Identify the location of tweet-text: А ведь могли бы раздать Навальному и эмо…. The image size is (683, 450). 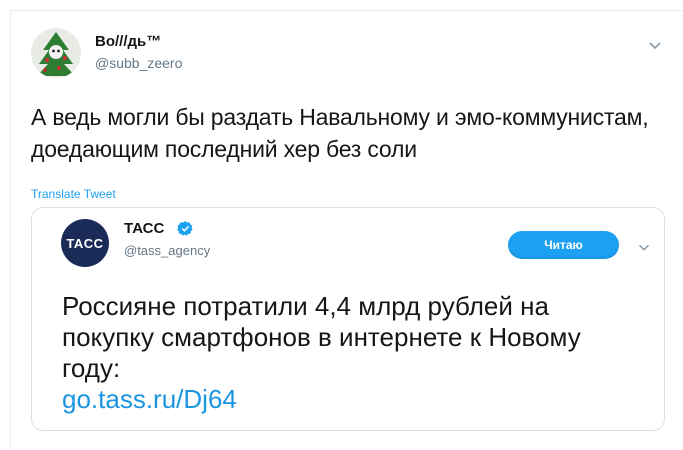
(340, 133).